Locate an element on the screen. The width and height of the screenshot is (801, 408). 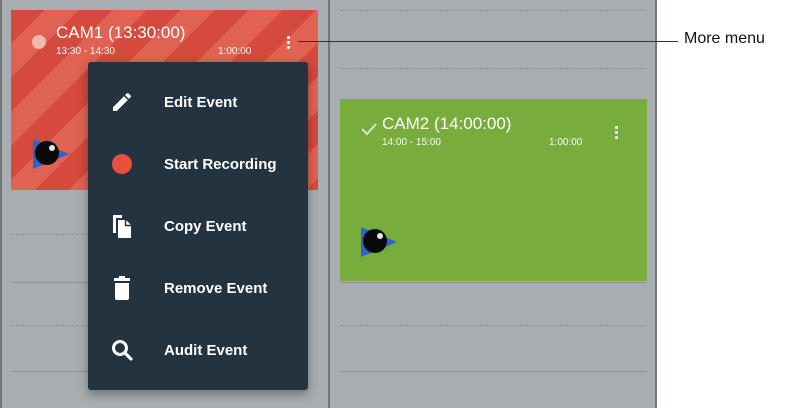
menu-item-label: Edit Event is located at coordinates (201, 102).